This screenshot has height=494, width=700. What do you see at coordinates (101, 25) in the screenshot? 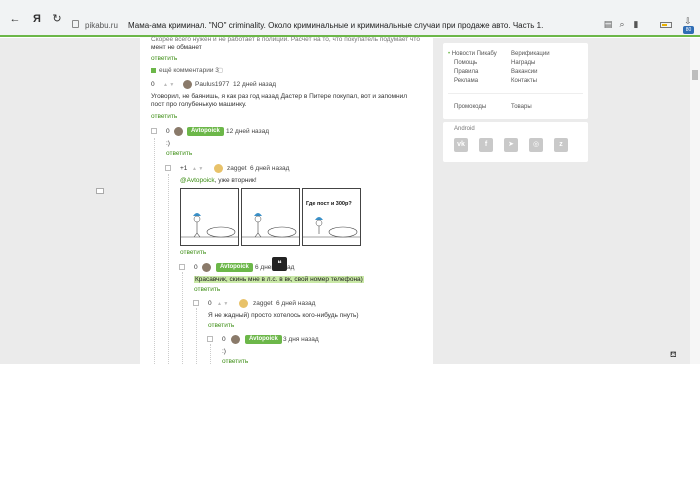
I see `url-host: pikabu.ru` at bounding box center [101, 25].